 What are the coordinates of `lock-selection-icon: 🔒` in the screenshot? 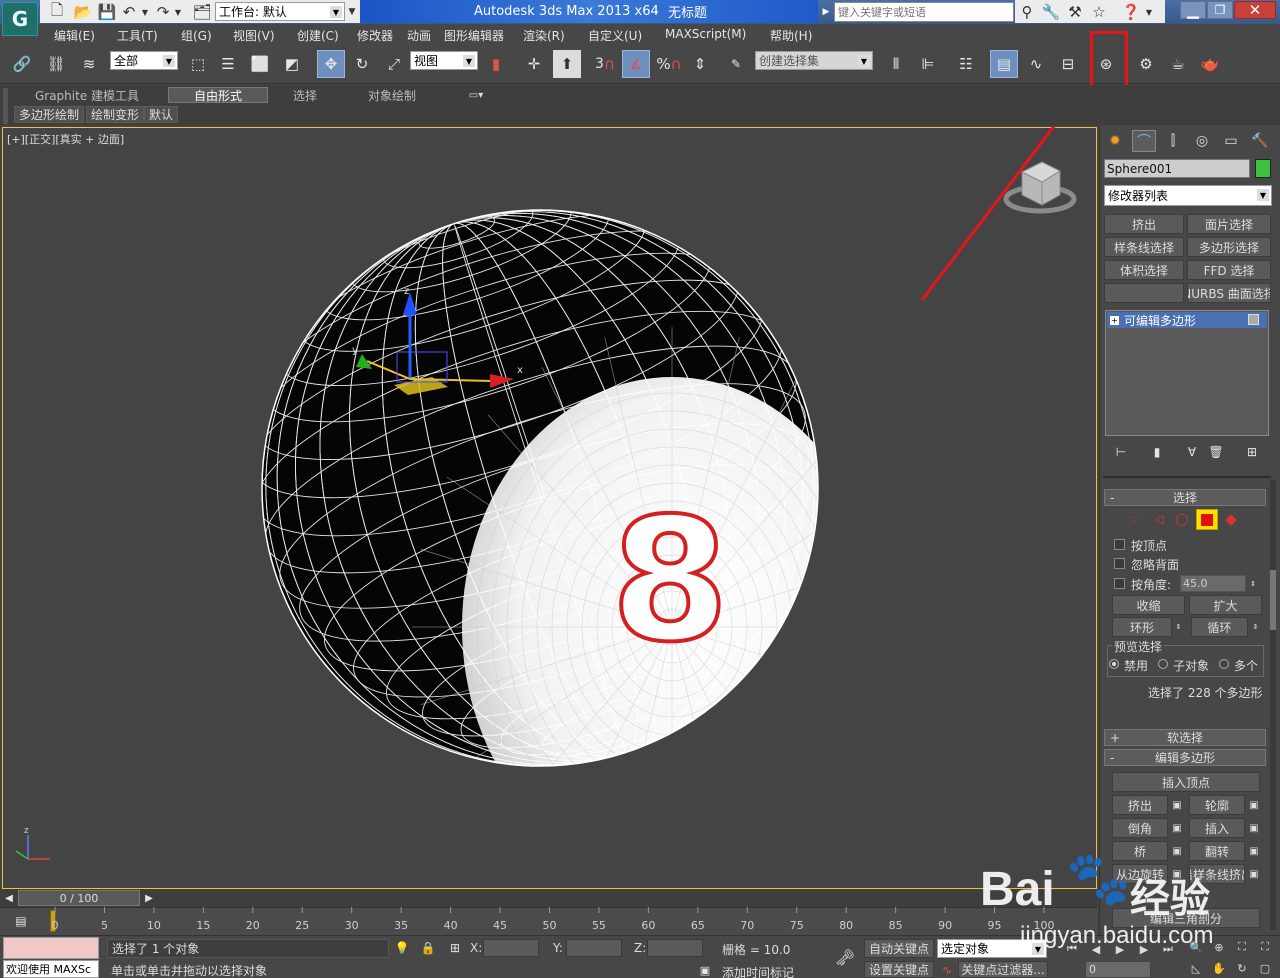 It's located at (428, 948).